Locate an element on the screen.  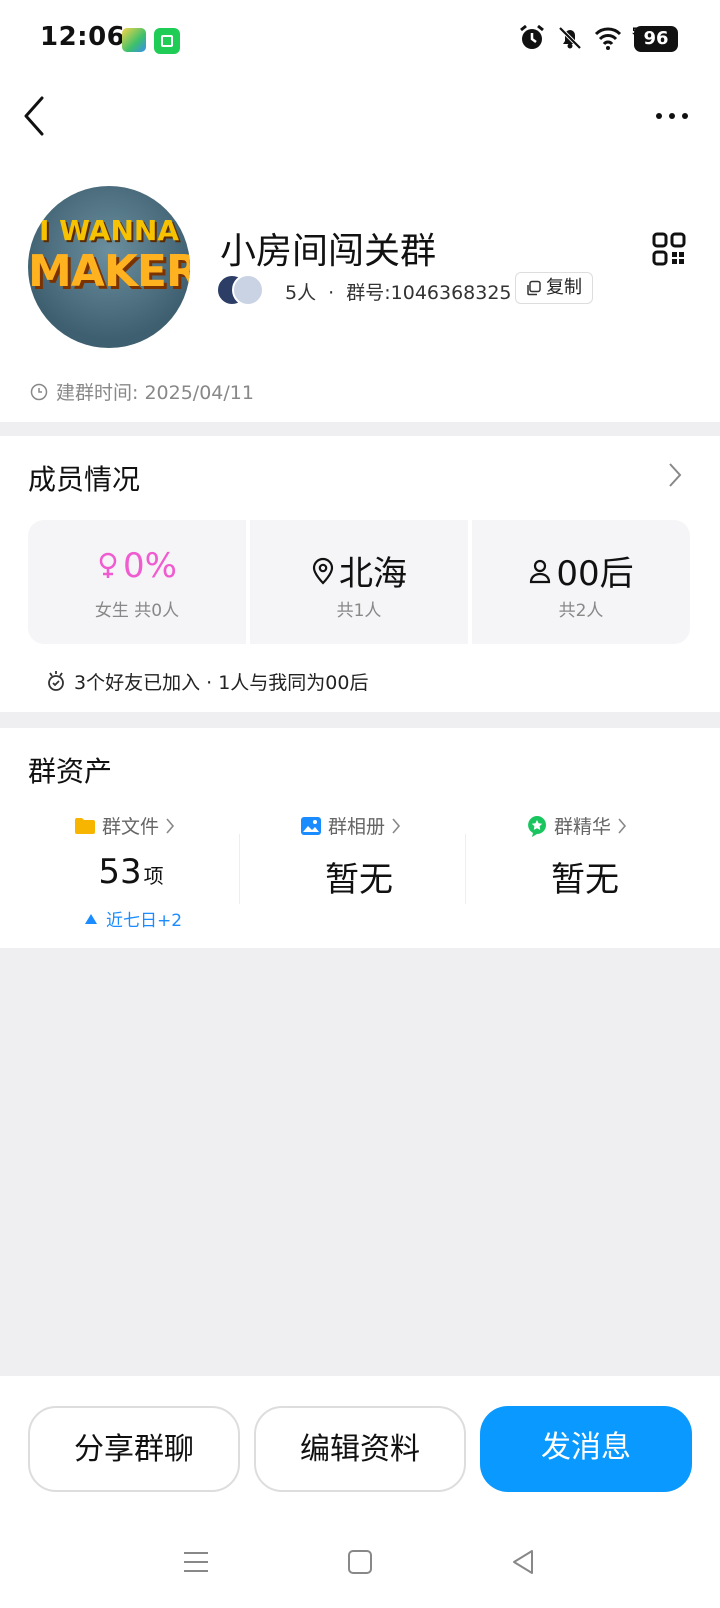
battery-indicator: 96 is located at coordinates (656, 39).